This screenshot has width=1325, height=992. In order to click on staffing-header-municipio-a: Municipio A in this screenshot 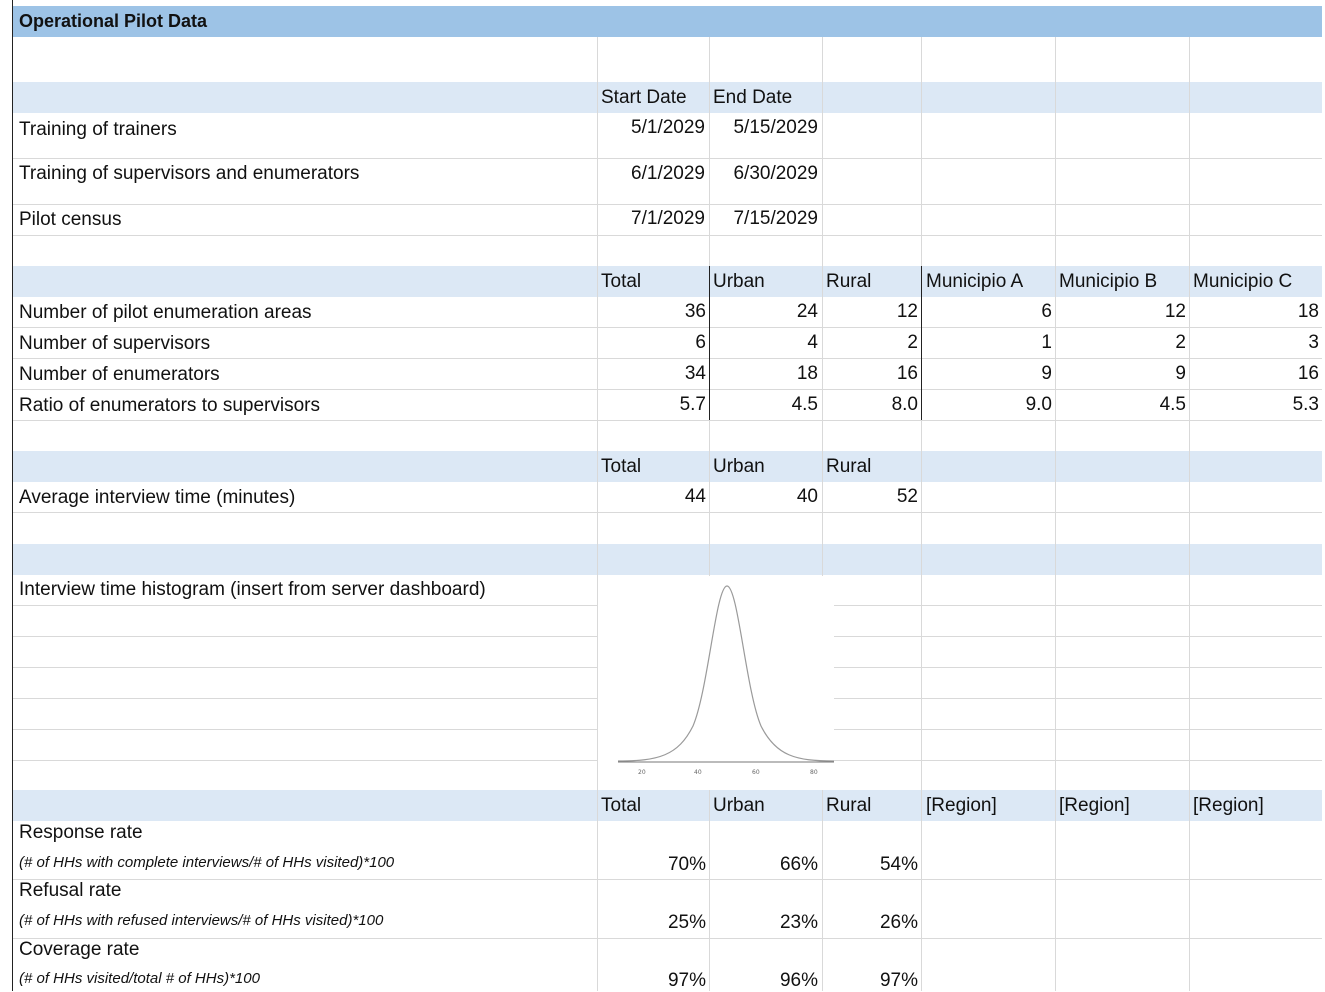, I will do `click(975, 281)`.